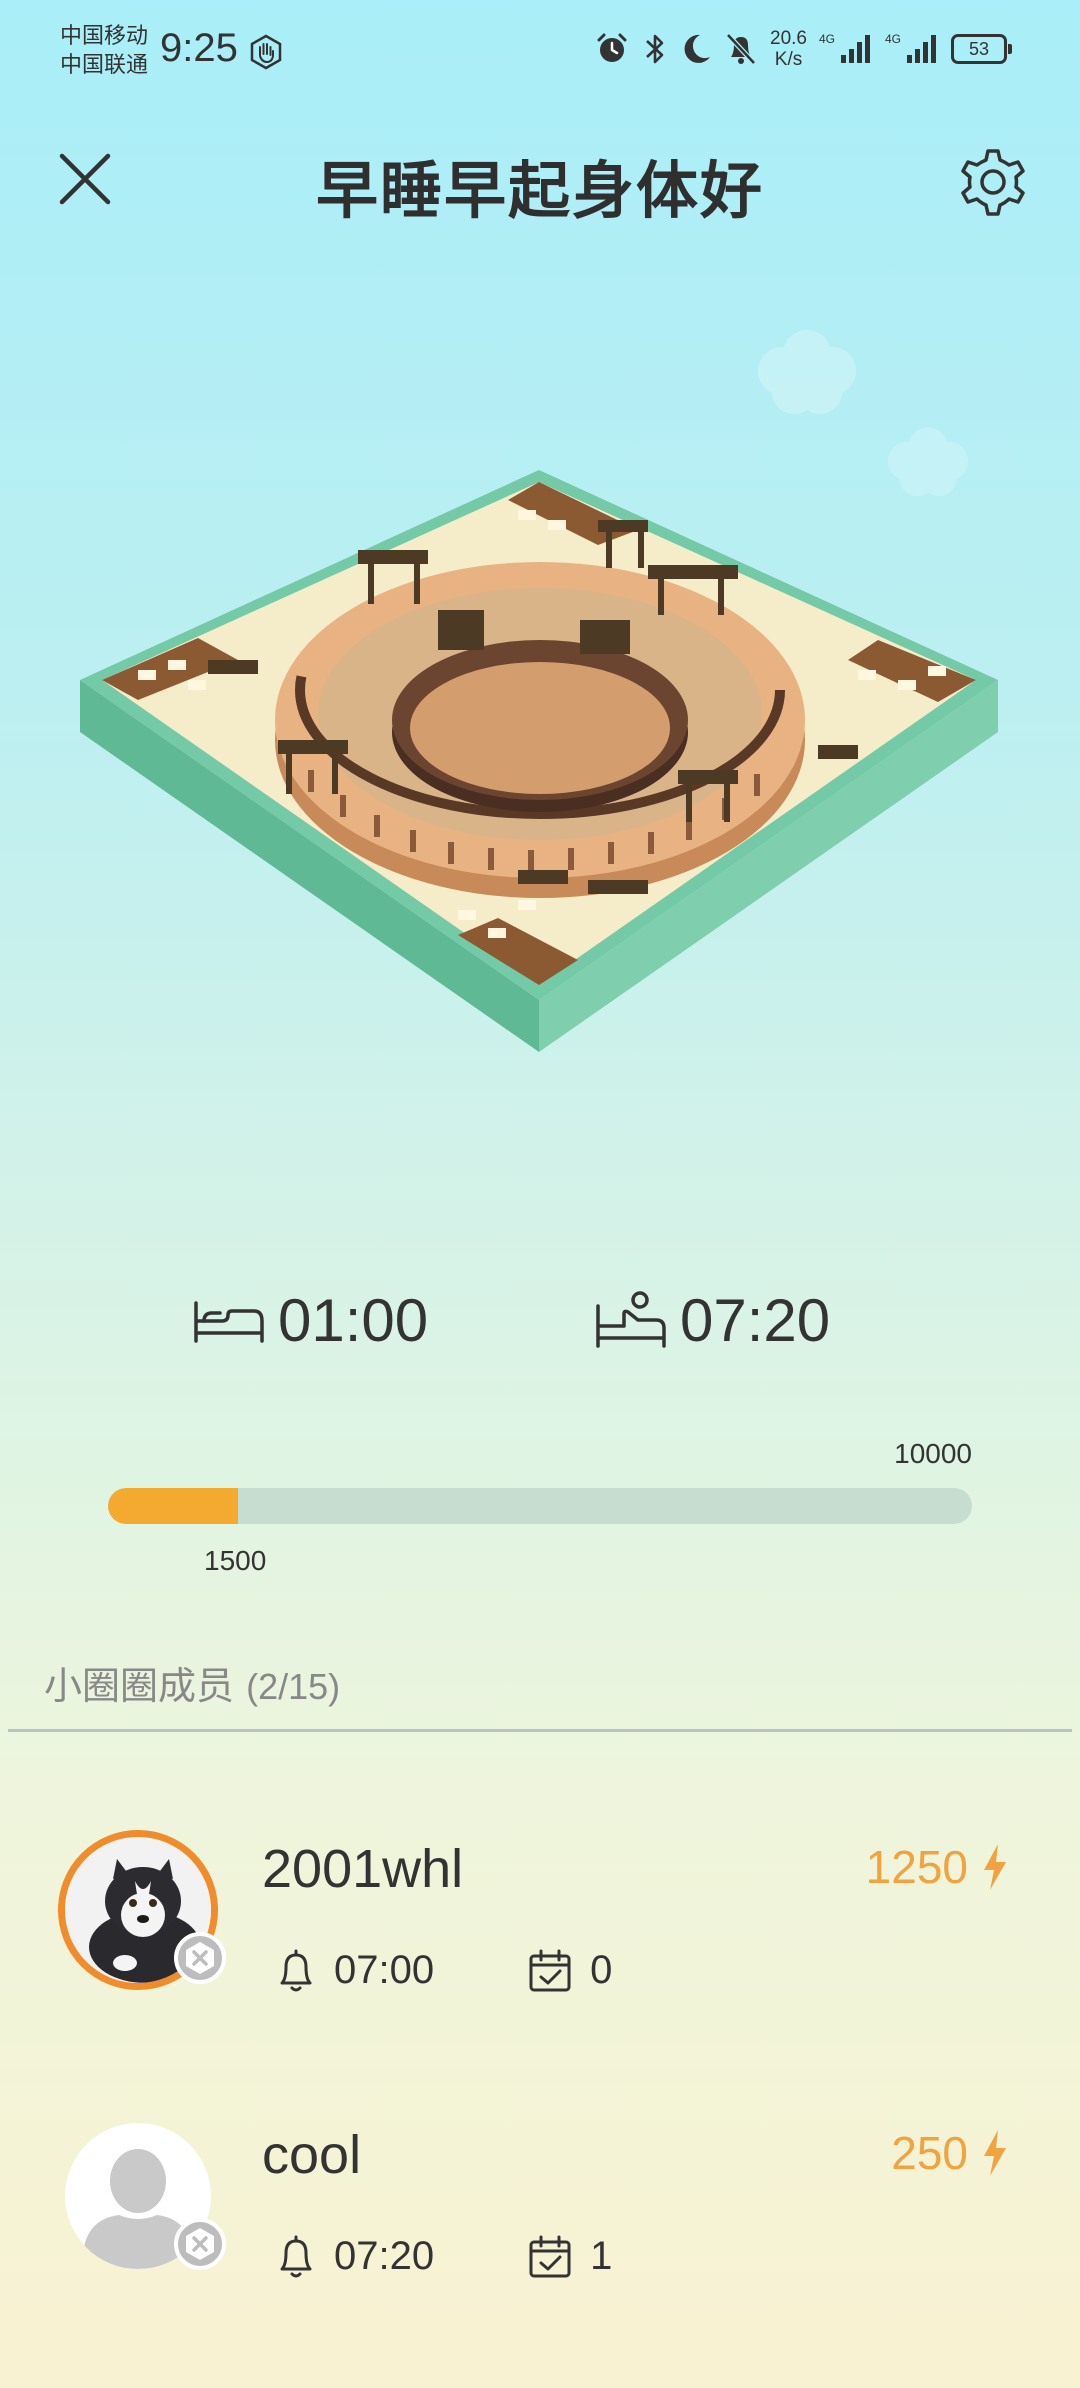 The width and height of the screenshot is (1080, 2388). I want to click on member-meta: 07:00 0, so click(444, 1970).